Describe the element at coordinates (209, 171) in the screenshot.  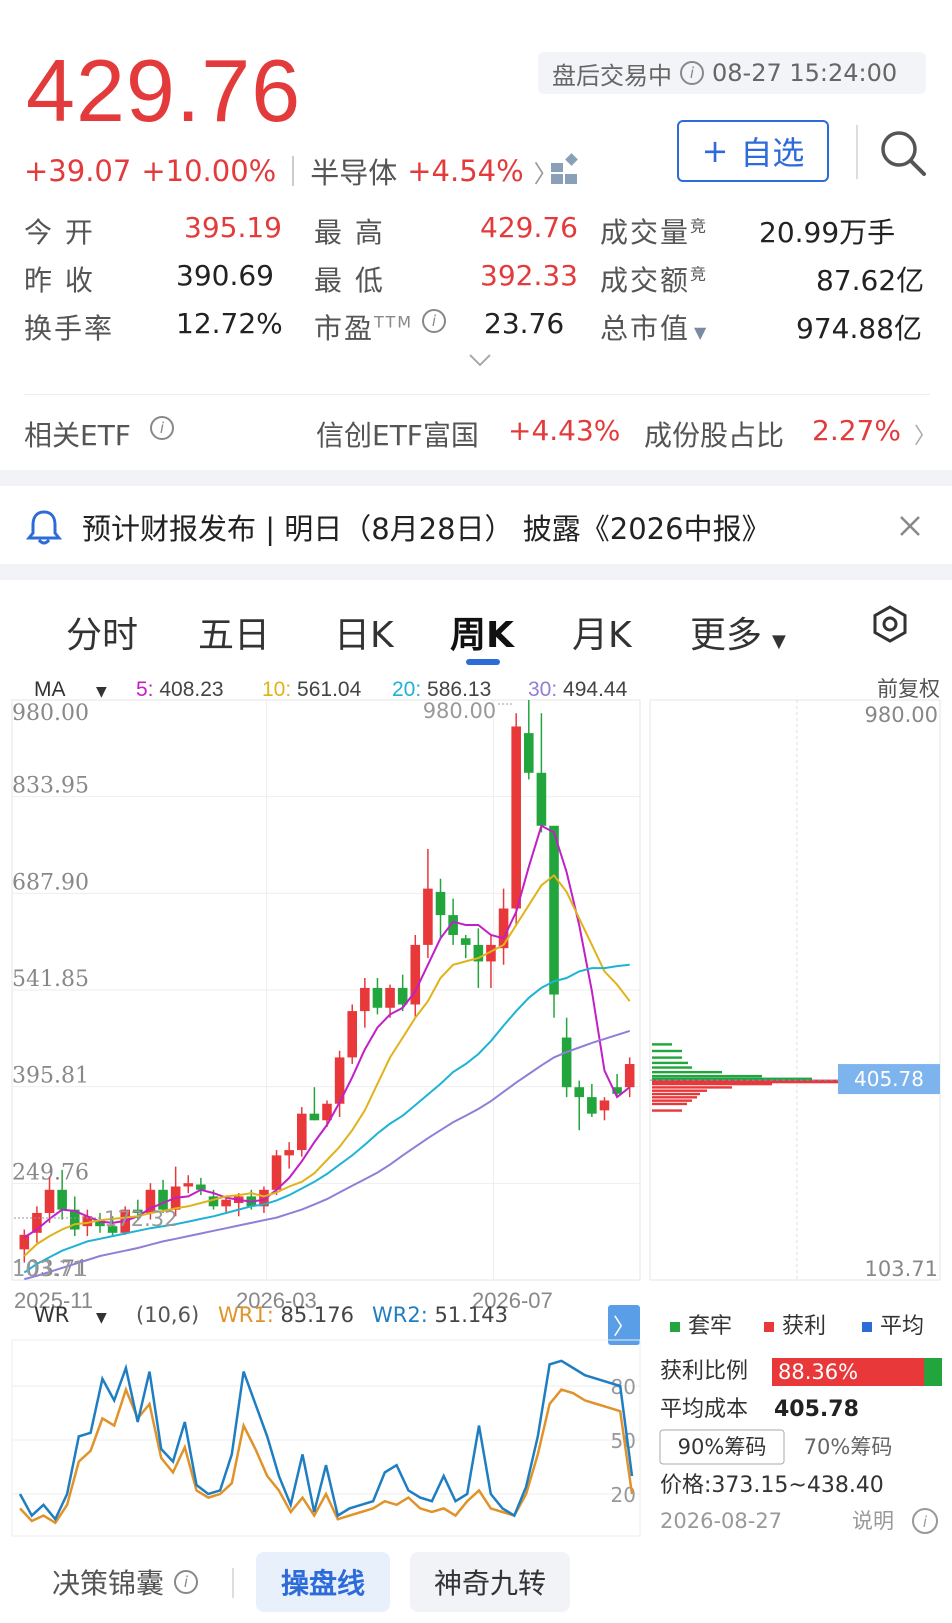
I see `price-change-pct: +10.00%` at that location.